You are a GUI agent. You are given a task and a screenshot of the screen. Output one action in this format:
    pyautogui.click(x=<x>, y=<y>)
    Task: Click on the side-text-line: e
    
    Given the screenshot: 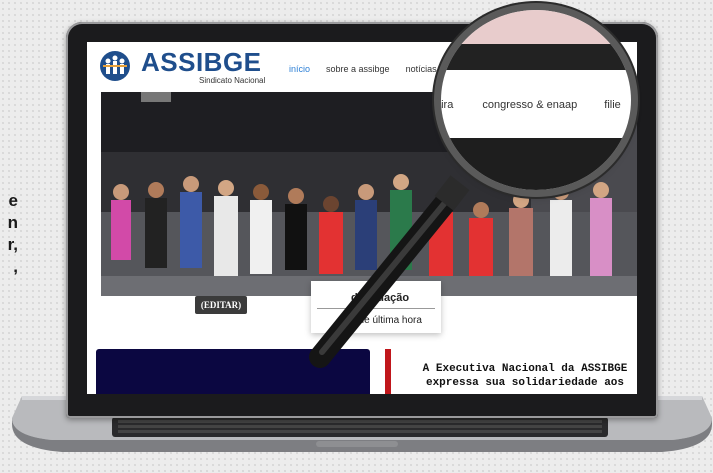 What is the action you would take?
    pyautogui.click(x=13, y=200)
    